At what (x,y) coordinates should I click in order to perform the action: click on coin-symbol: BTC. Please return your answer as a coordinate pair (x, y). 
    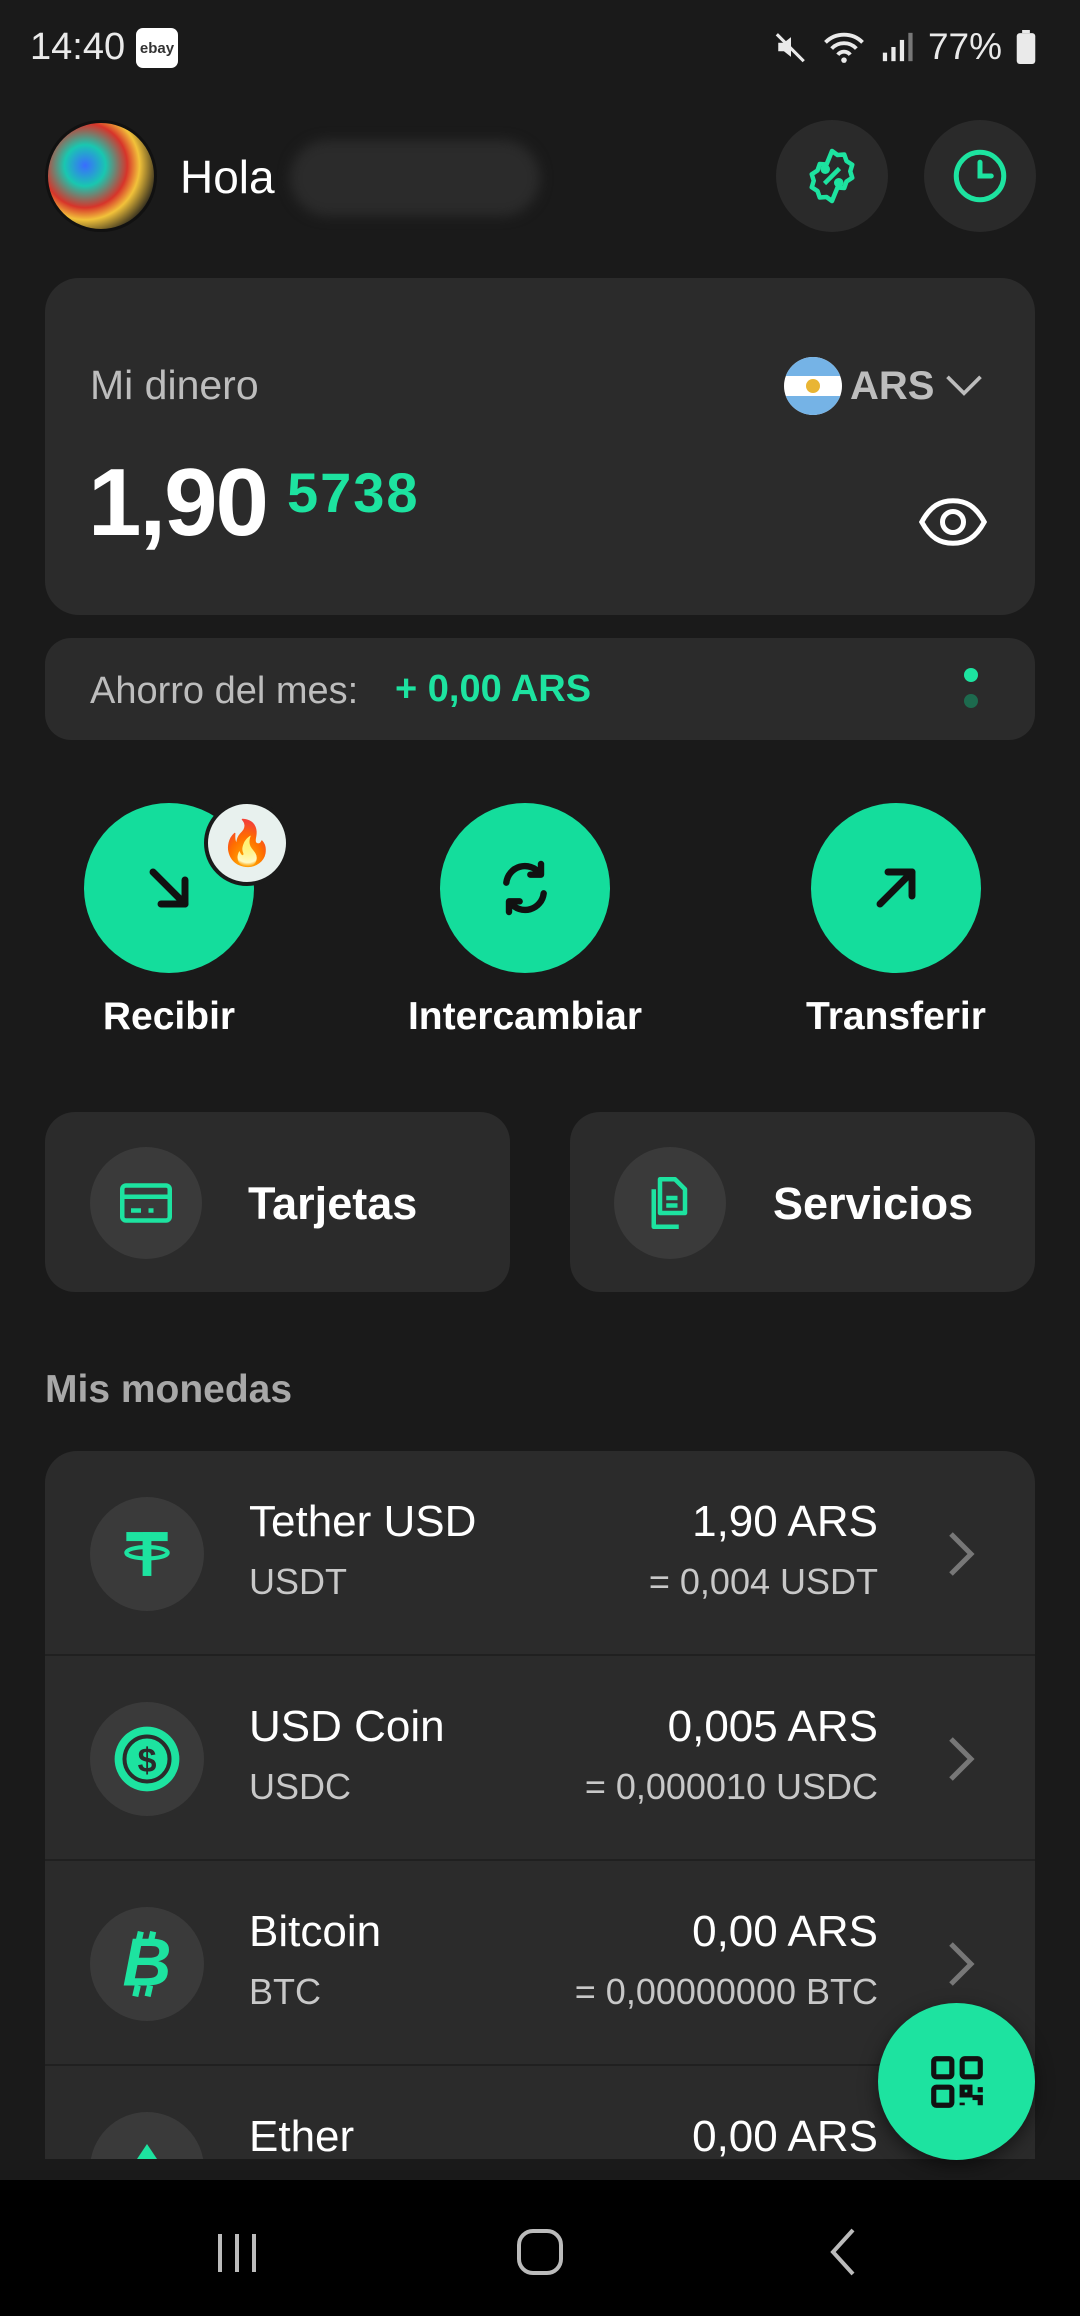
    Looking at the image, I should click on (285, 1991).